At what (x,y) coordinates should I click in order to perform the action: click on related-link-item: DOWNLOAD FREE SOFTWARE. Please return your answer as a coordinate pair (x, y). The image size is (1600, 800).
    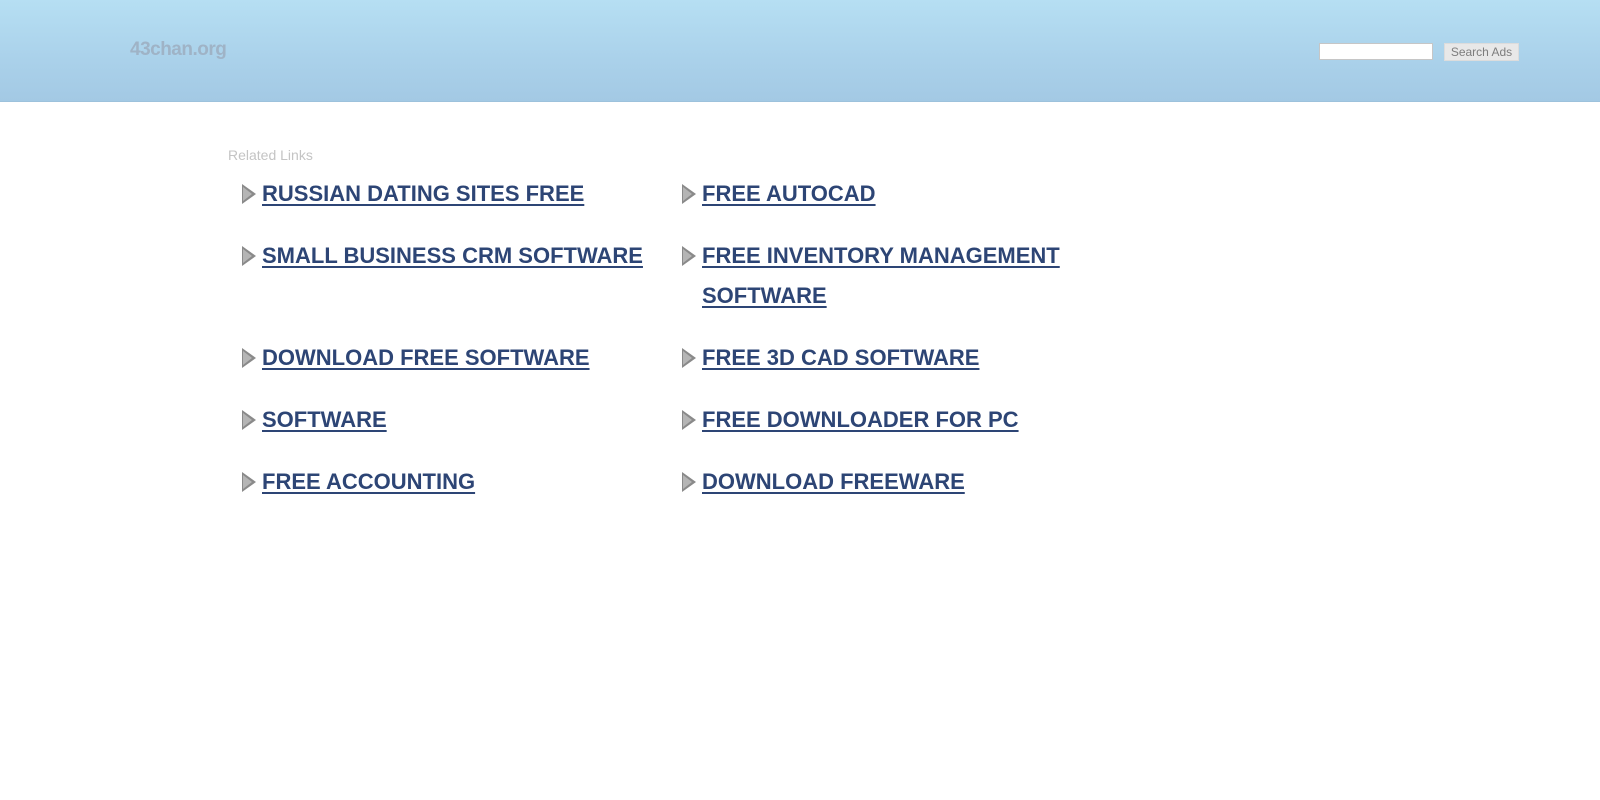
    Looking at the image, I should click on (415, 358).